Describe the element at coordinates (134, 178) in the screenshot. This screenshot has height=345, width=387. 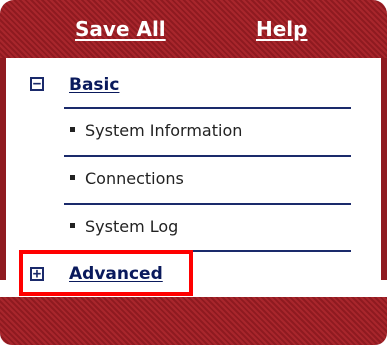
I see `menu-item-label: Connections` at that location.